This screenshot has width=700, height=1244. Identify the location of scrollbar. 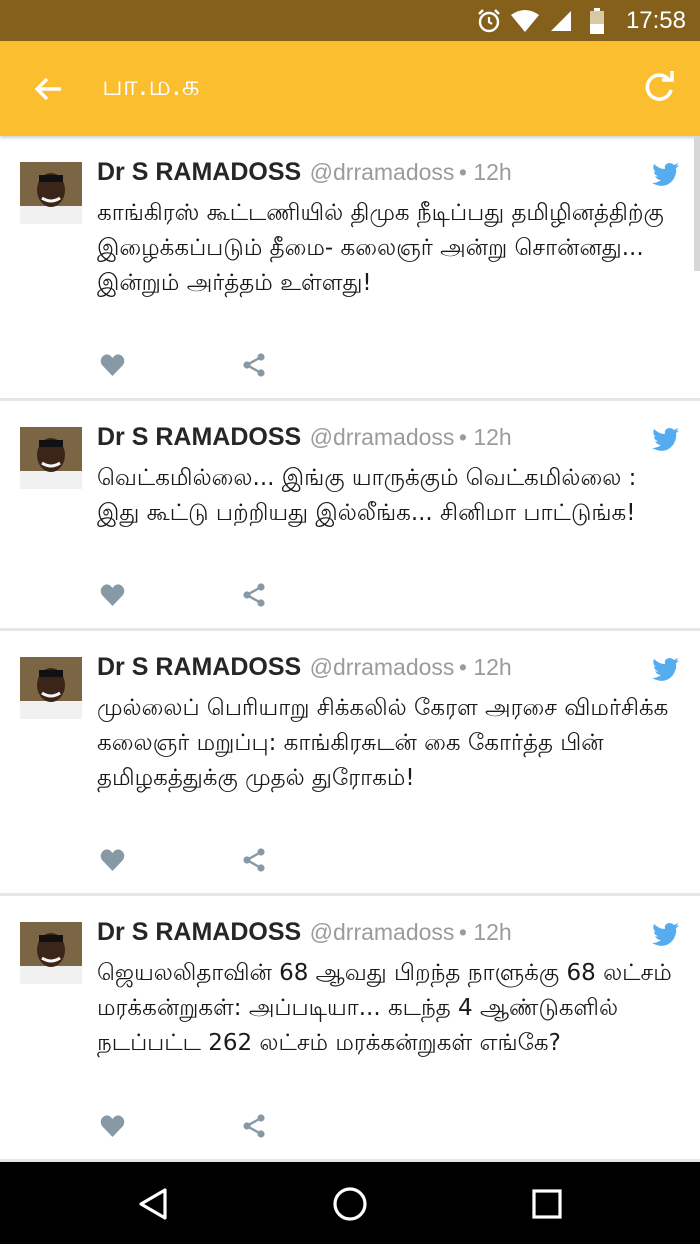
(697, 203).